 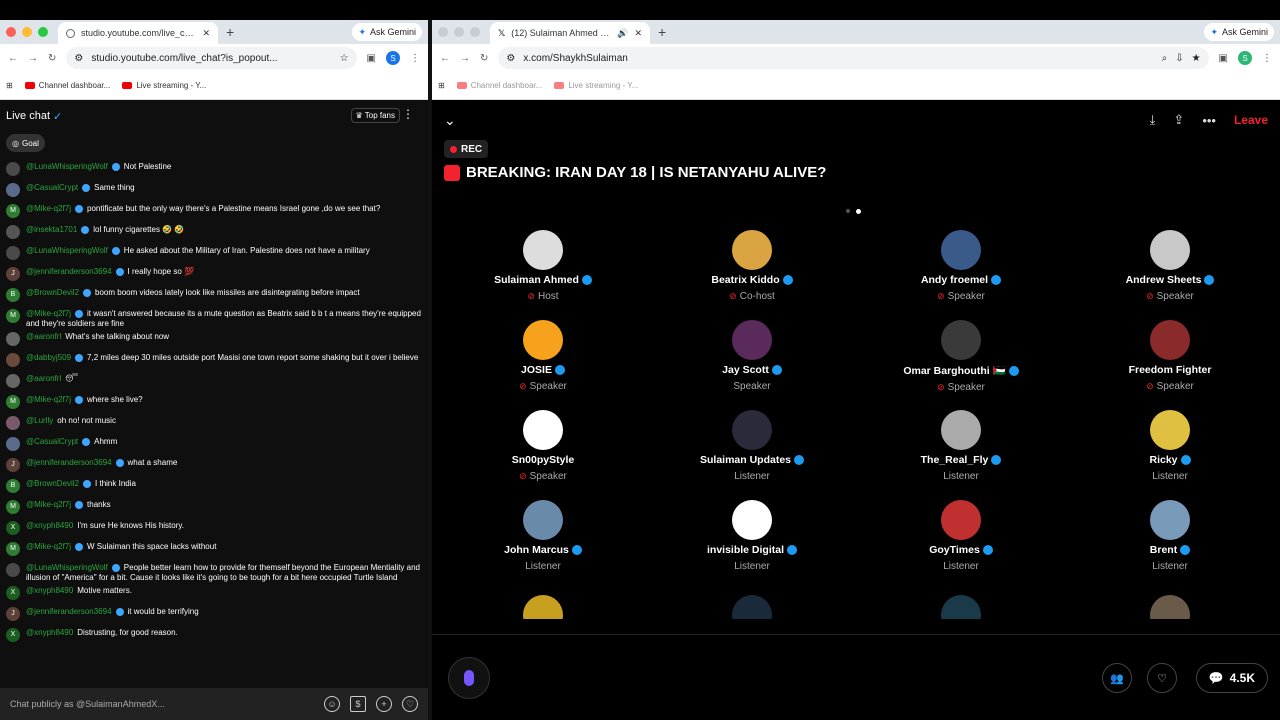 I want to click on menu-kebab-icon: ⋮, so click(x=1267, y=58).